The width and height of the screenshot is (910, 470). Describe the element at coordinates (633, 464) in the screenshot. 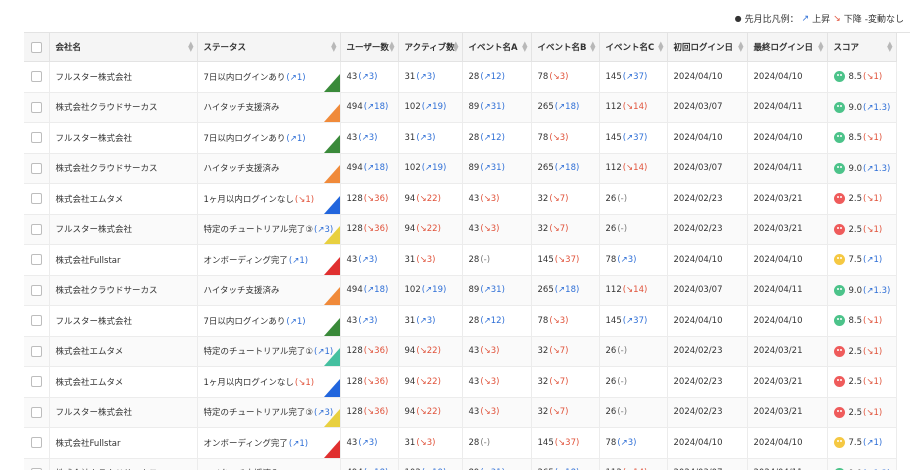

I see `event-c-cell: 112(↘14)` at that location.